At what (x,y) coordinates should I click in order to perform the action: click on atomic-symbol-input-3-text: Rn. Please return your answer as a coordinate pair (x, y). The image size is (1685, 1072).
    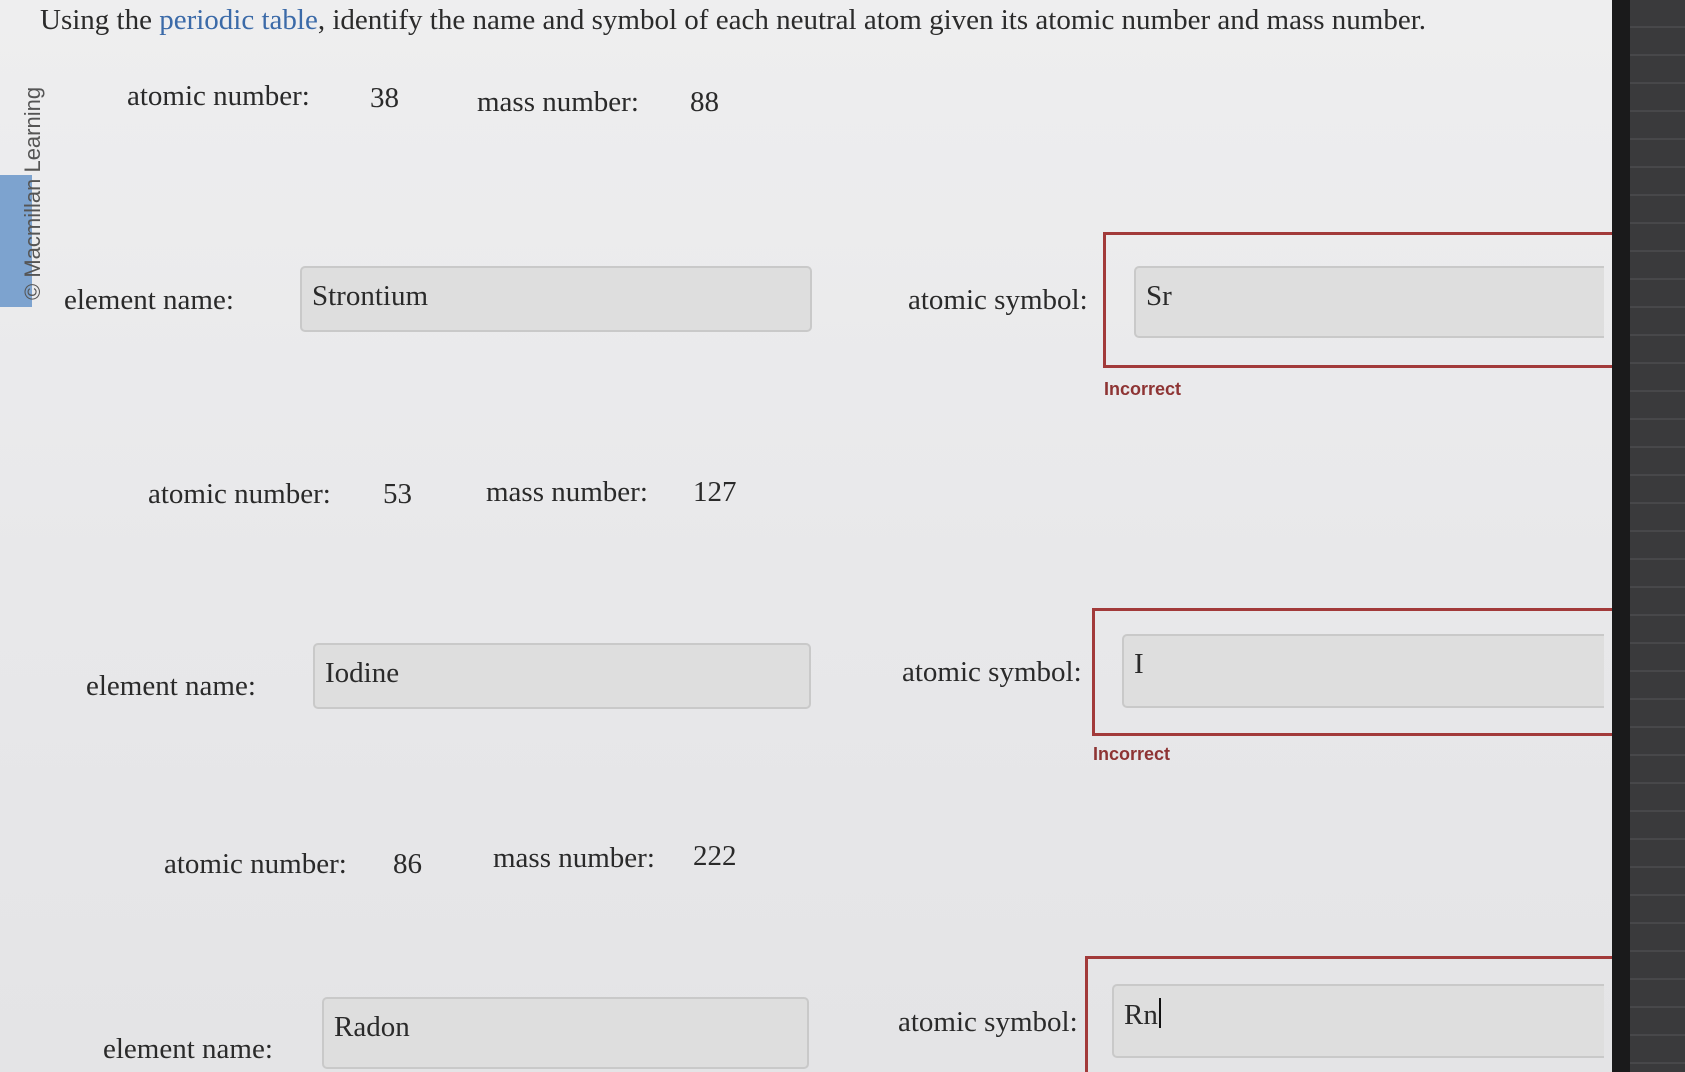
    Looking at the image, I should click on (1141, 1015).